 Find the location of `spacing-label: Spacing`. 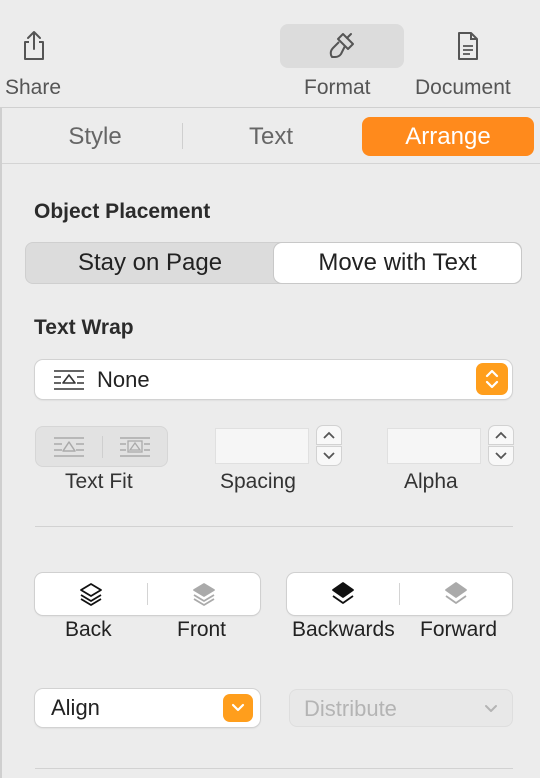

spacing-label: Spacing is located at coordinates (258, 481).